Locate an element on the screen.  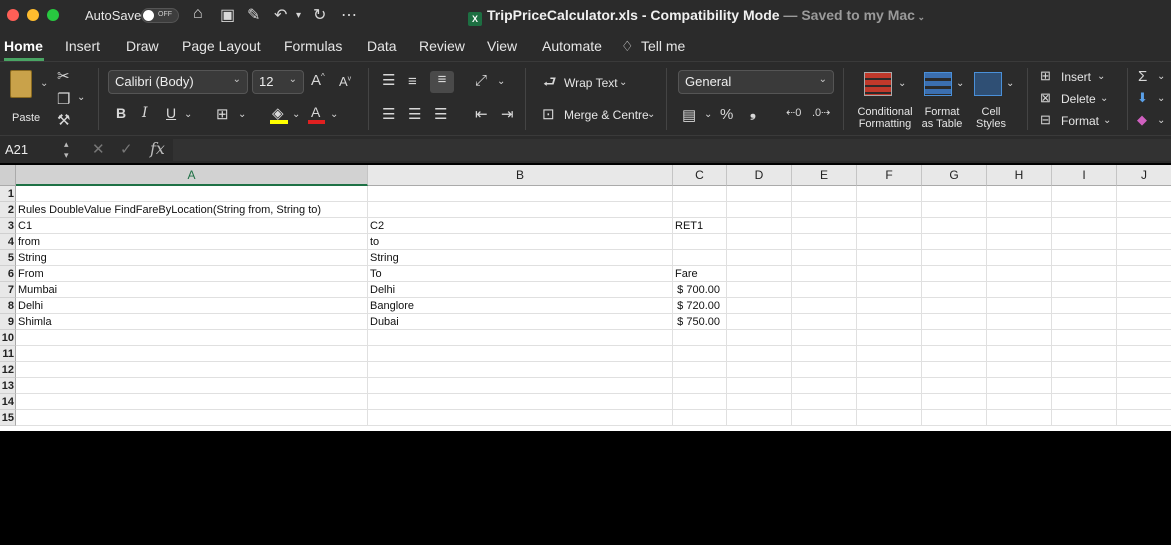
cell-f5 is located at coordinates (889, 258).